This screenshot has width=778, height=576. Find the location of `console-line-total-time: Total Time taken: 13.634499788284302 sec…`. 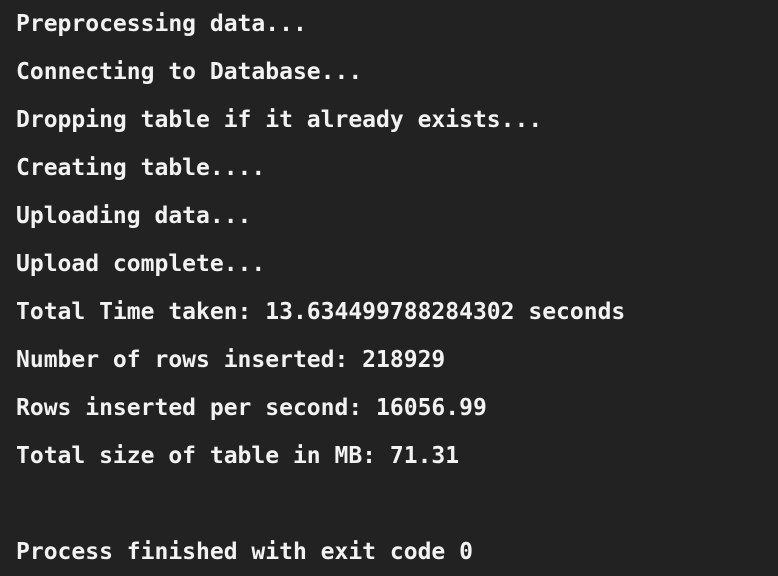

console-line-total-time: Total Time taken: 13.634499788284302 sec… is located at coordinates (321, 312).